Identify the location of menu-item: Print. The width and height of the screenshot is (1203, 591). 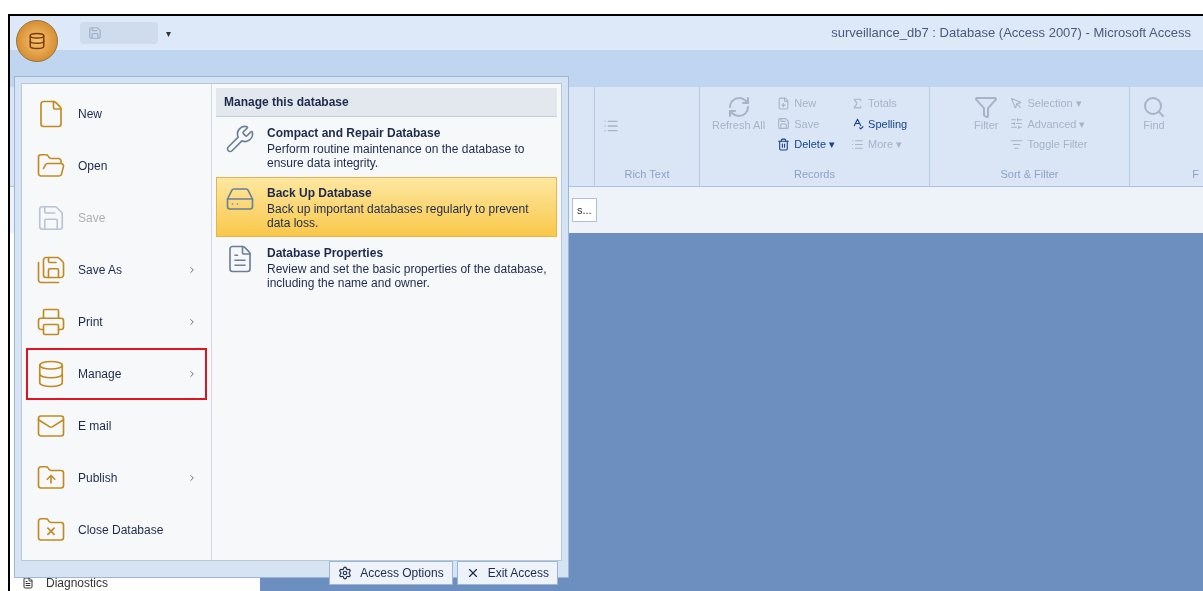
(116, 322).